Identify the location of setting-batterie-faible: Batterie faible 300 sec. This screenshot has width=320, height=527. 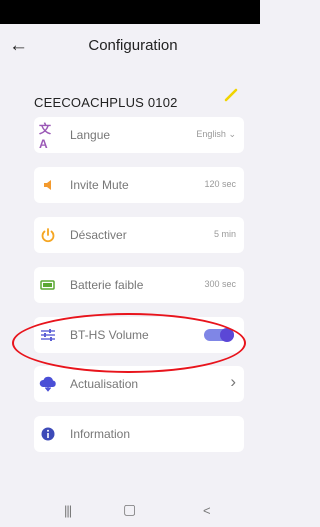
(139, 285).